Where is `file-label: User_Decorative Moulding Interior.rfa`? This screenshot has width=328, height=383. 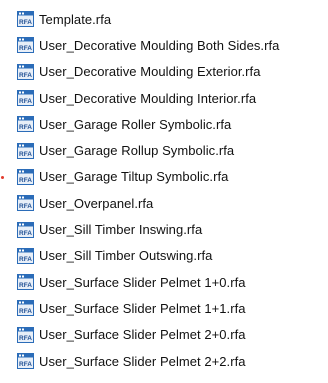
file-label: User_Decorative Moulding Interior.rfa is located at coordinates (148, 98).